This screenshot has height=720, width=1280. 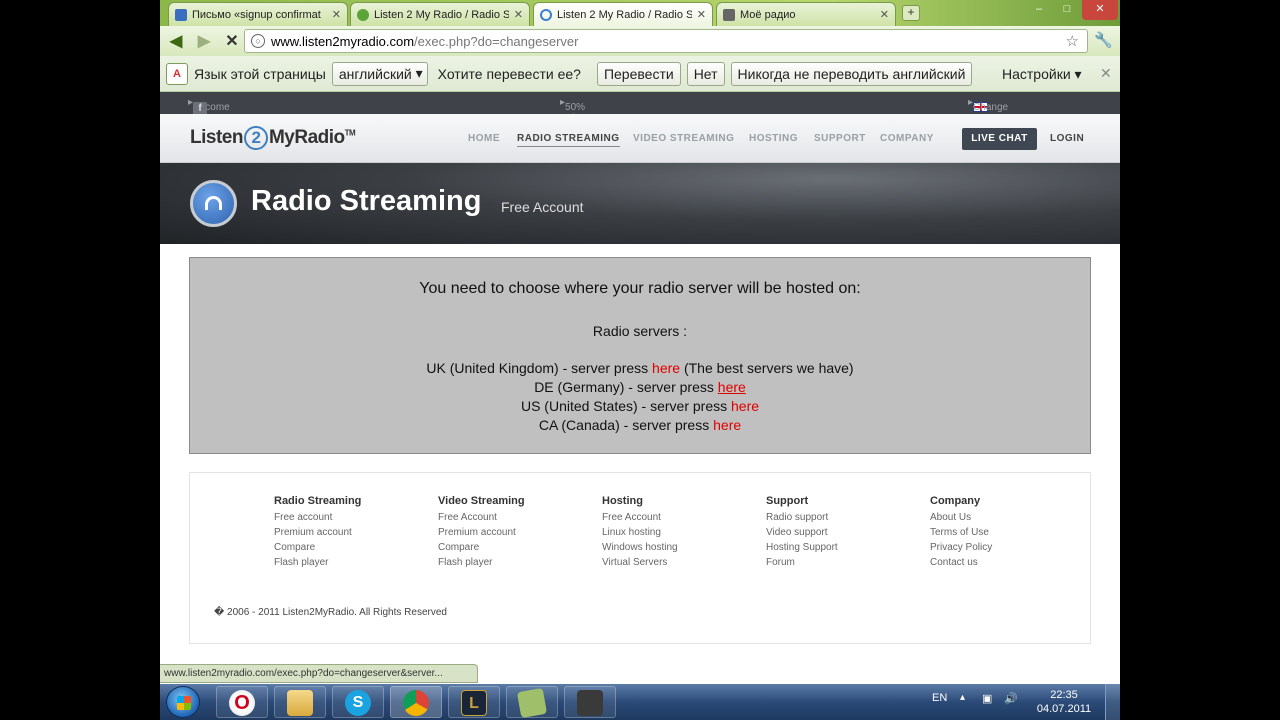 I want to click on taskbar-media, so click(x=590, y=702).